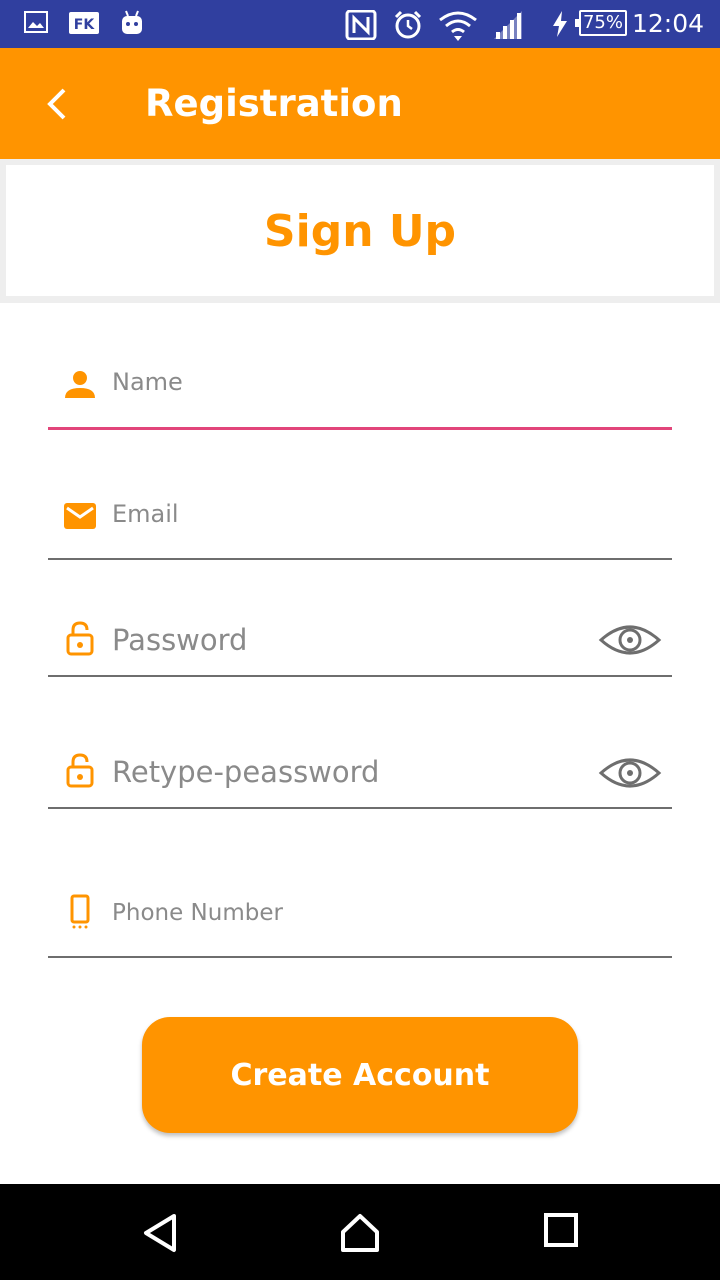 The height and width of the screenshot is (1280, 720). Describe the element at coordinates (630, 640) in the screenshot. I see `password-visibility-toggle-eye-icon` at that location.